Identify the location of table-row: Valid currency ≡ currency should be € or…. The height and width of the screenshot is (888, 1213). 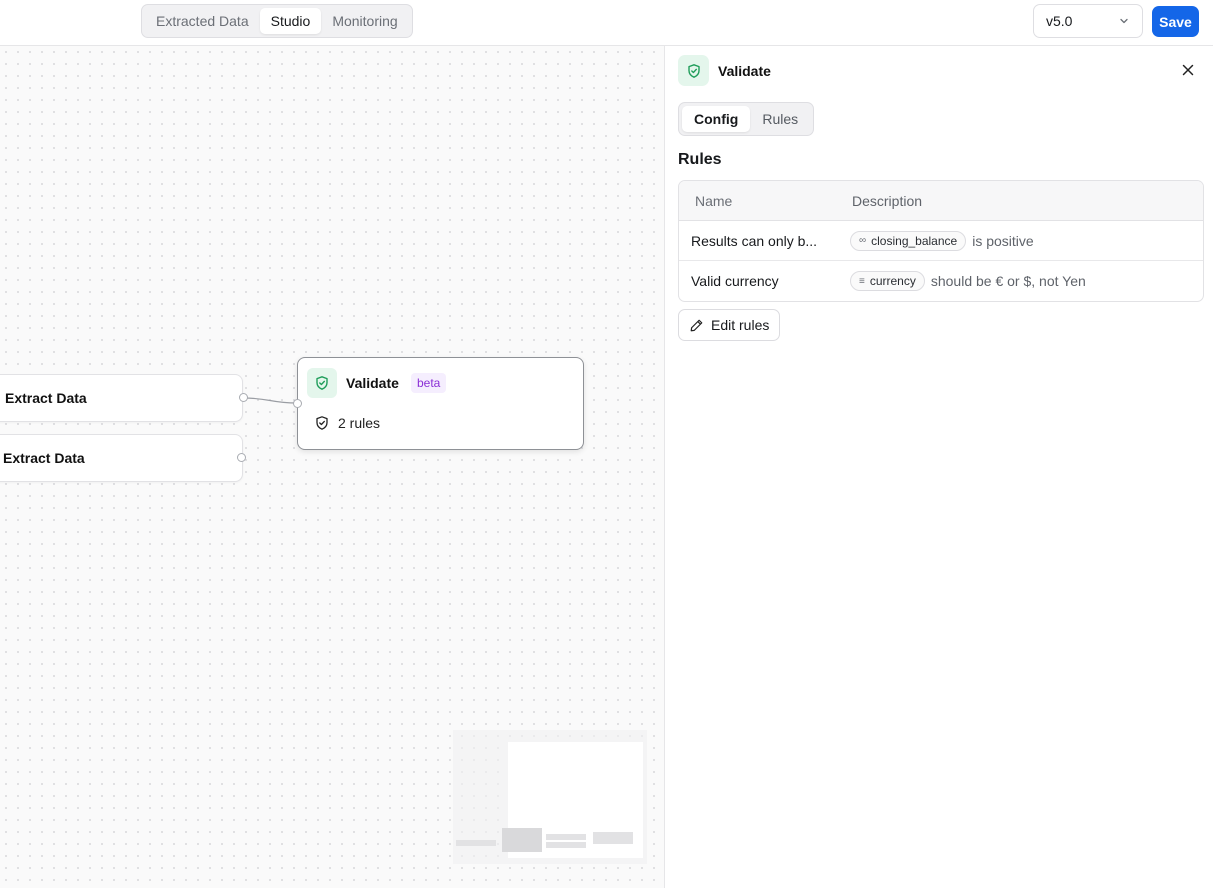
(941, 281).